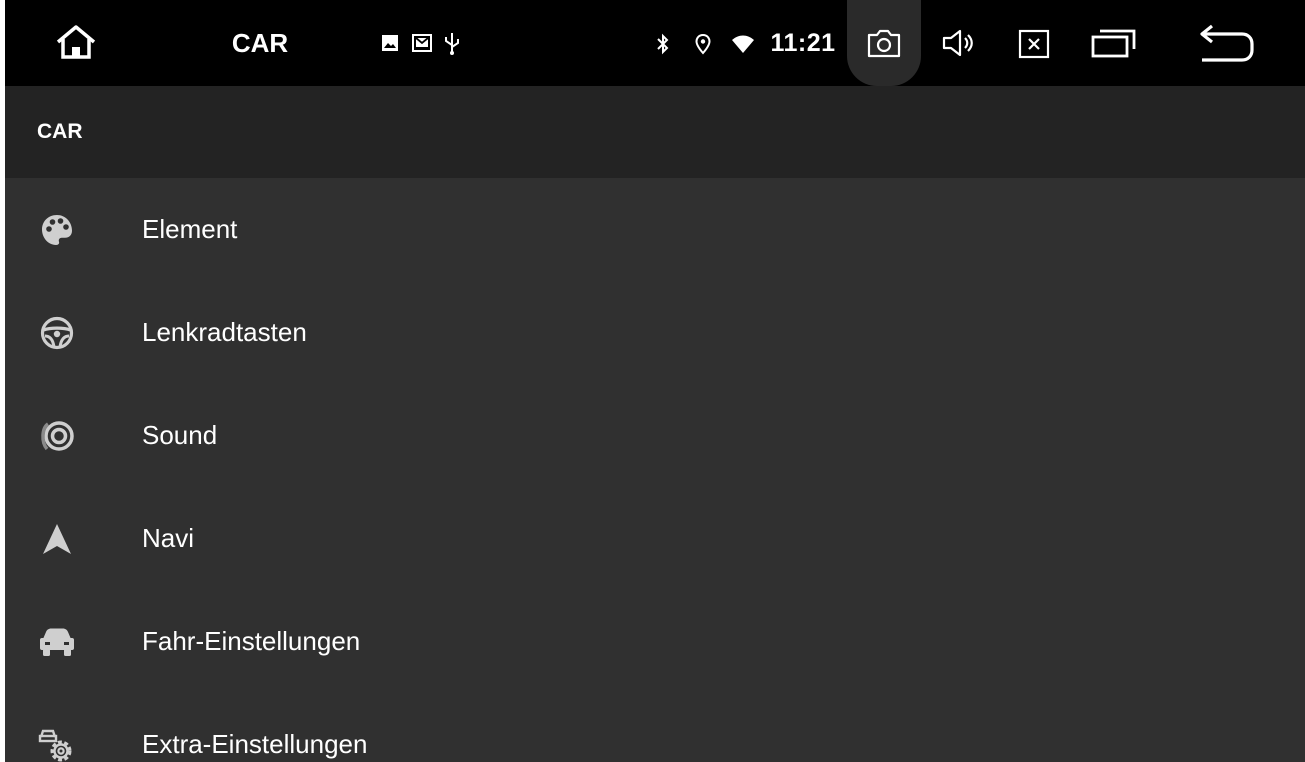  I want to click on car-settings-gear-icon, so click(57, 743).